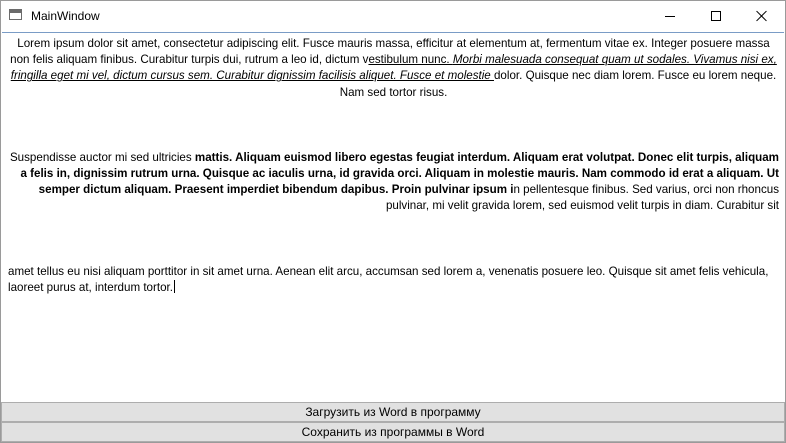  I want to click on window-app-icon, so click(15, 14).